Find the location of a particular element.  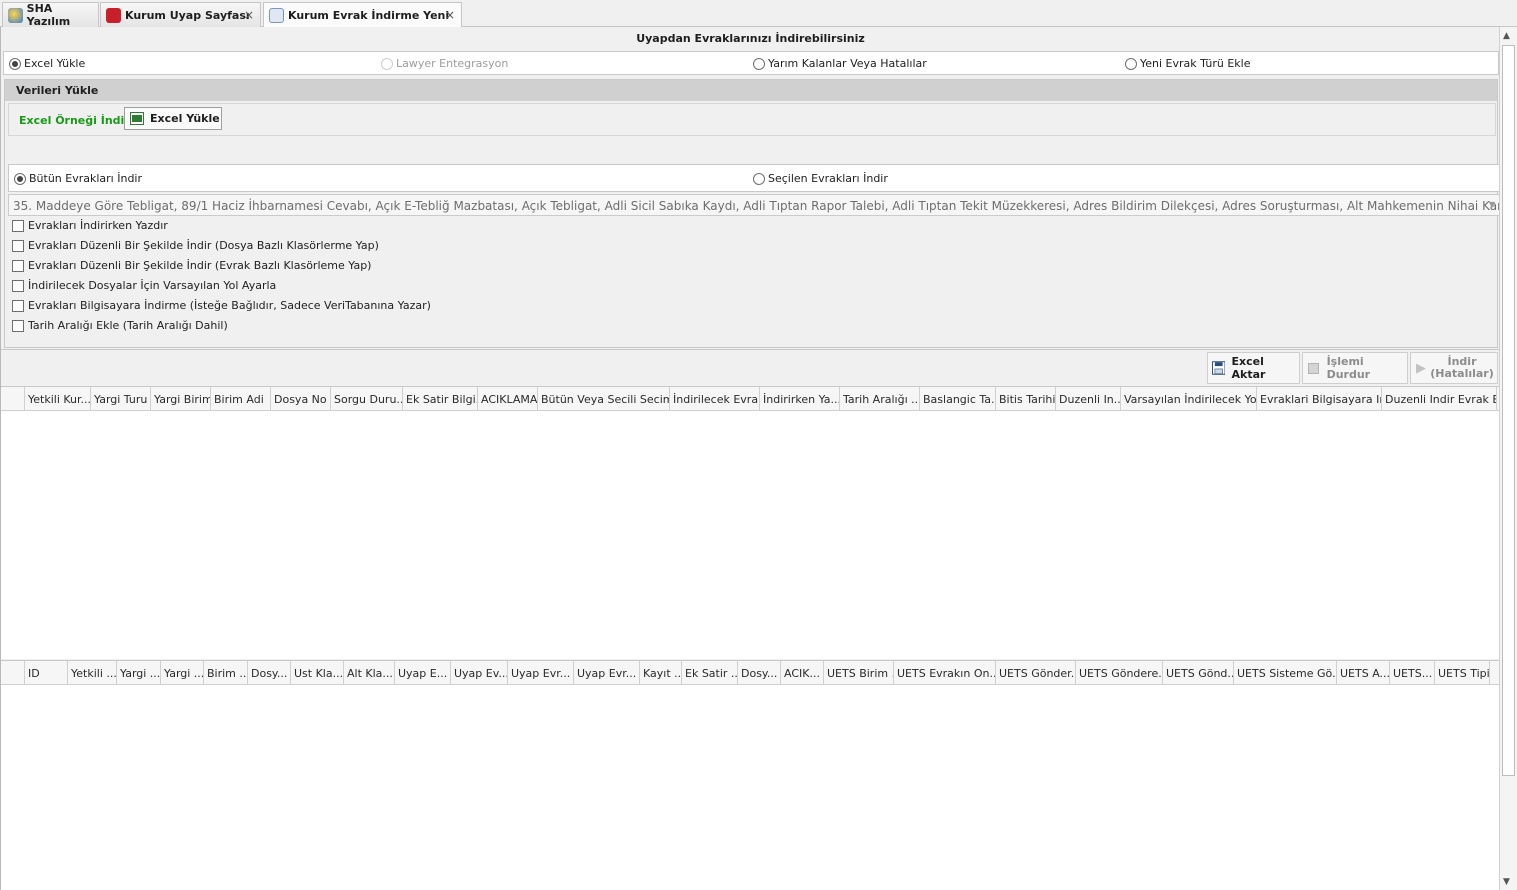

stop-icon is located at coordinates (1313, 368).